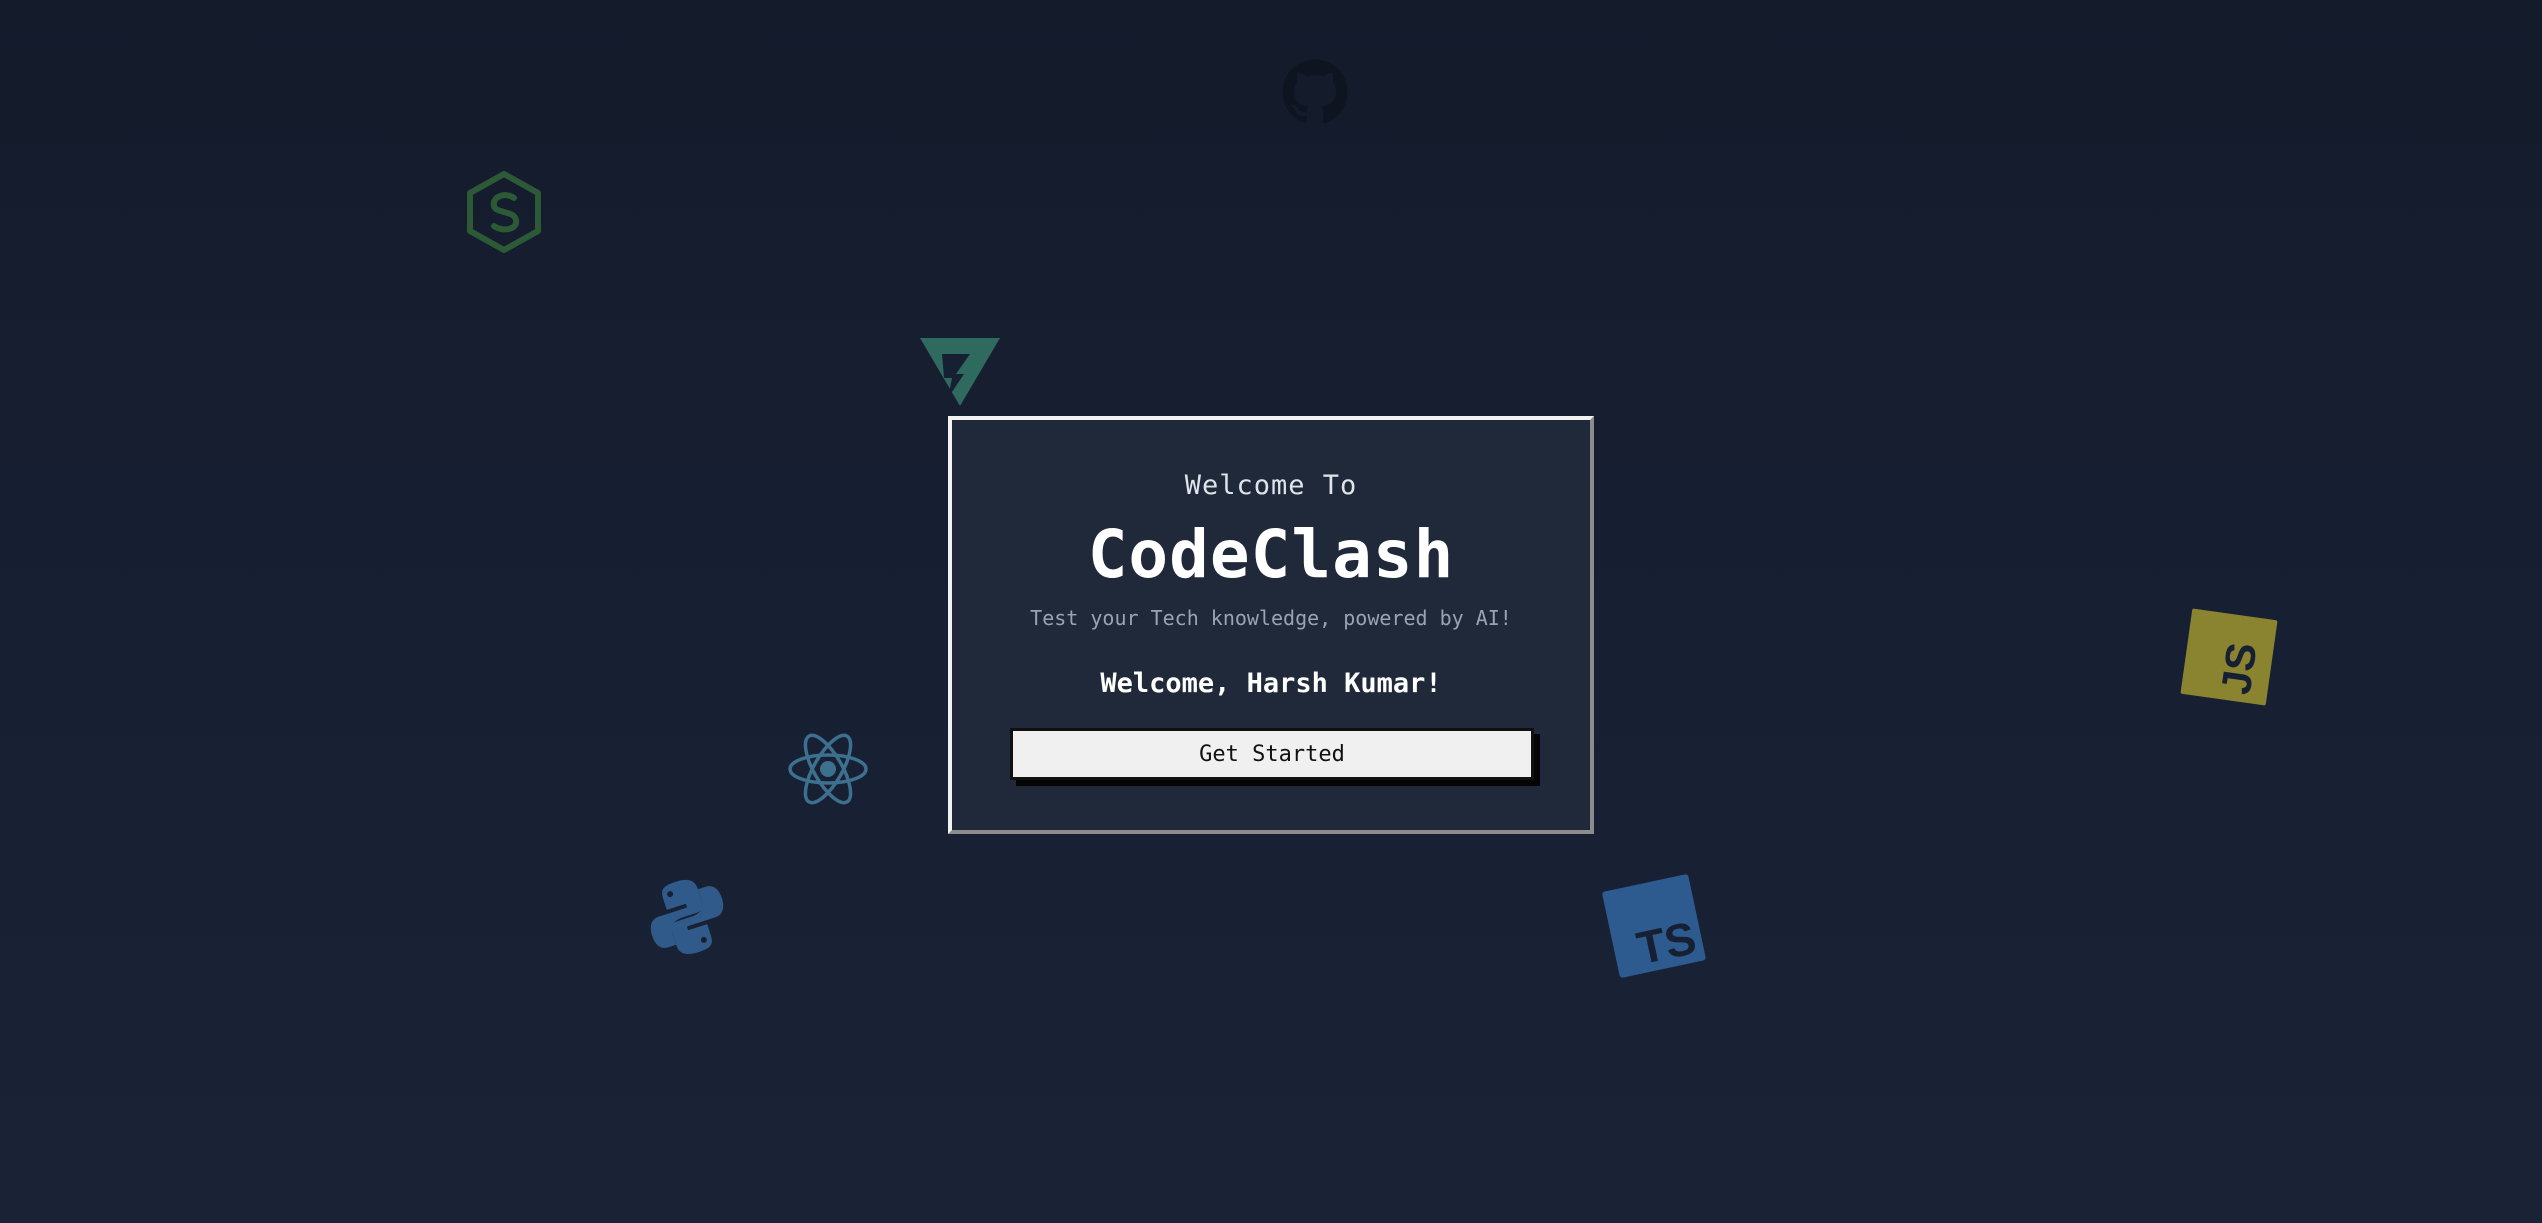 The height and width of the screenshot is (1223, 2542). Describe the element at coordinates (687, 917) in the screenshot. I see `python-icon` at that location.